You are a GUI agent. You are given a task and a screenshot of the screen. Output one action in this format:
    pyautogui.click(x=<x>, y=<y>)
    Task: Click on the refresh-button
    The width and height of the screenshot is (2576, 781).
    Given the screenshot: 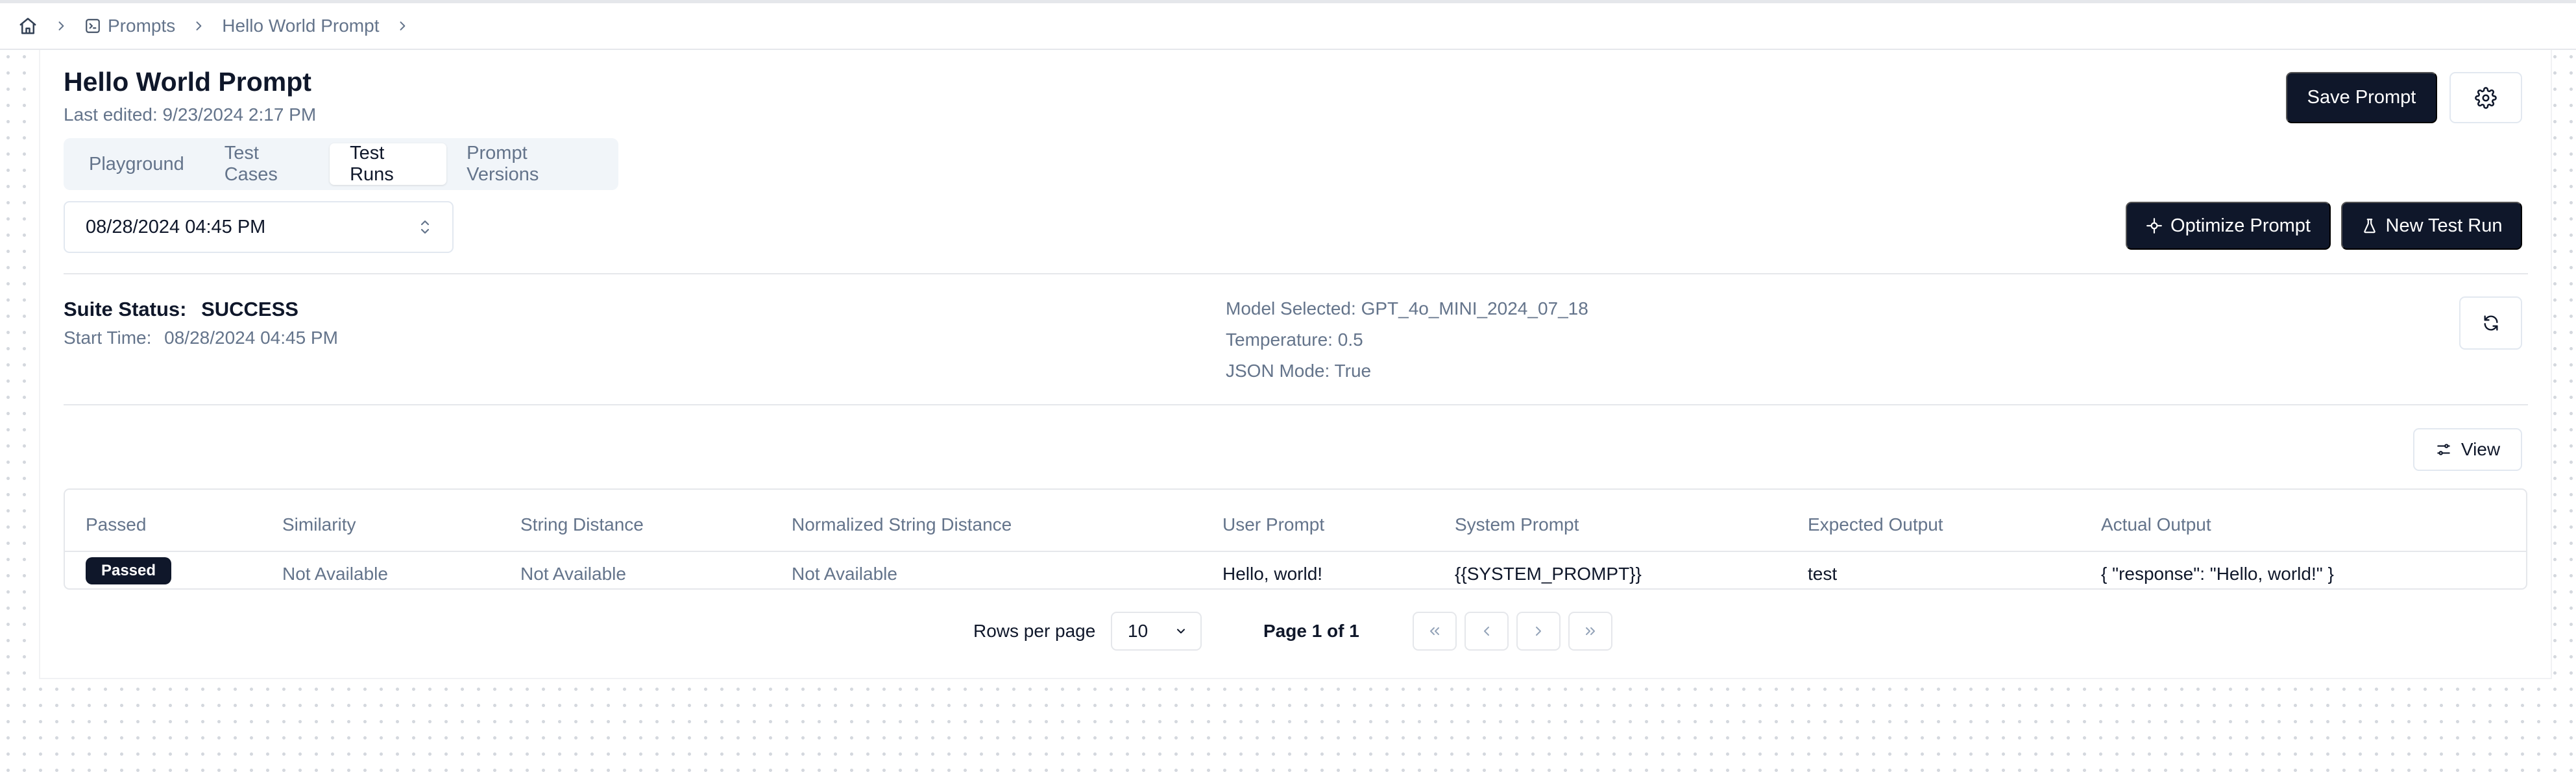 What is the action you would take?
    pyautogui.click(x=2490, y=323)
    